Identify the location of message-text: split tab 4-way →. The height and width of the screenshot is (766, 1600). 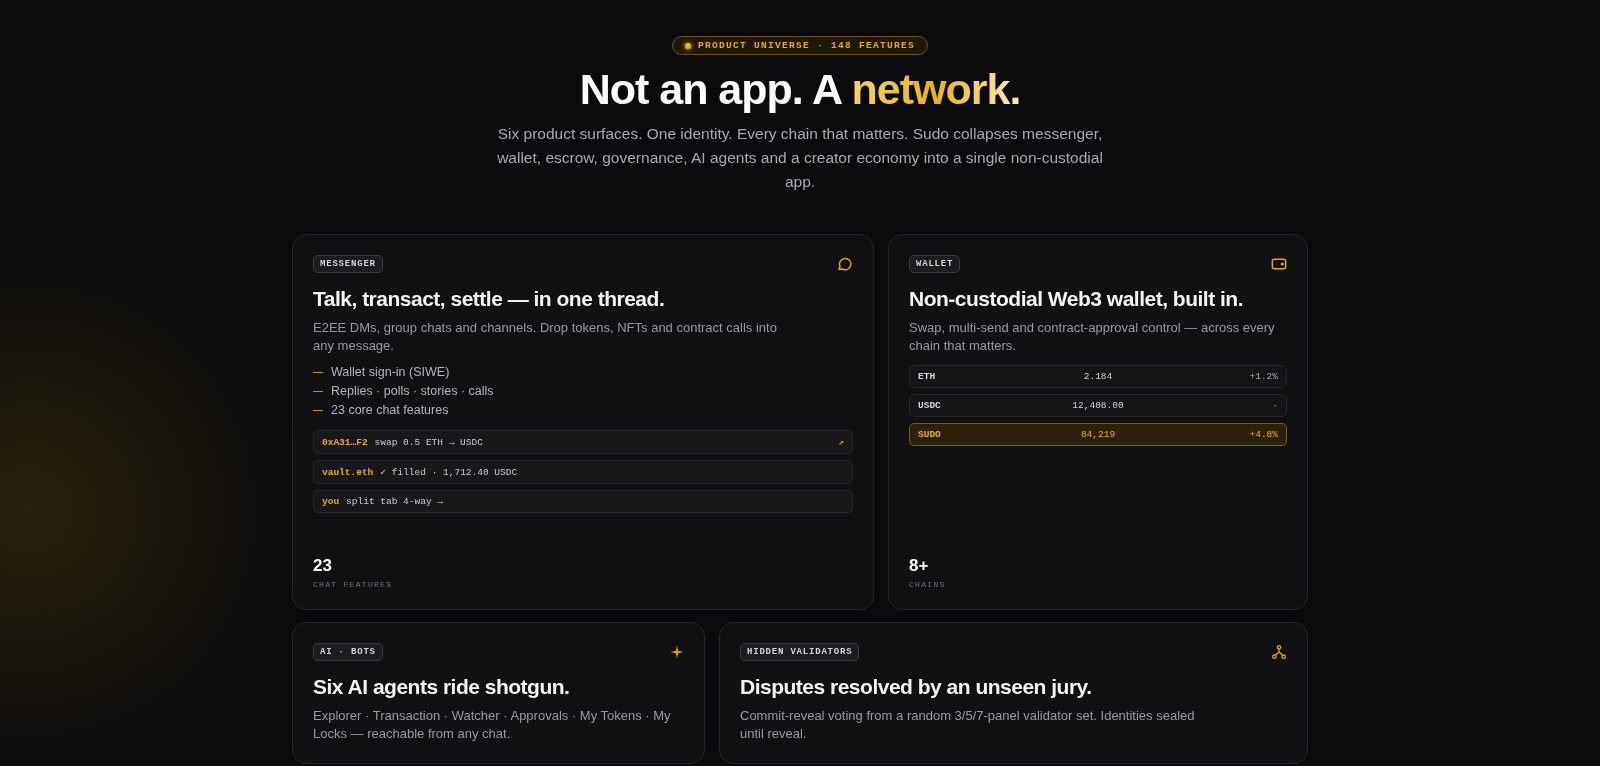
(395, 501).